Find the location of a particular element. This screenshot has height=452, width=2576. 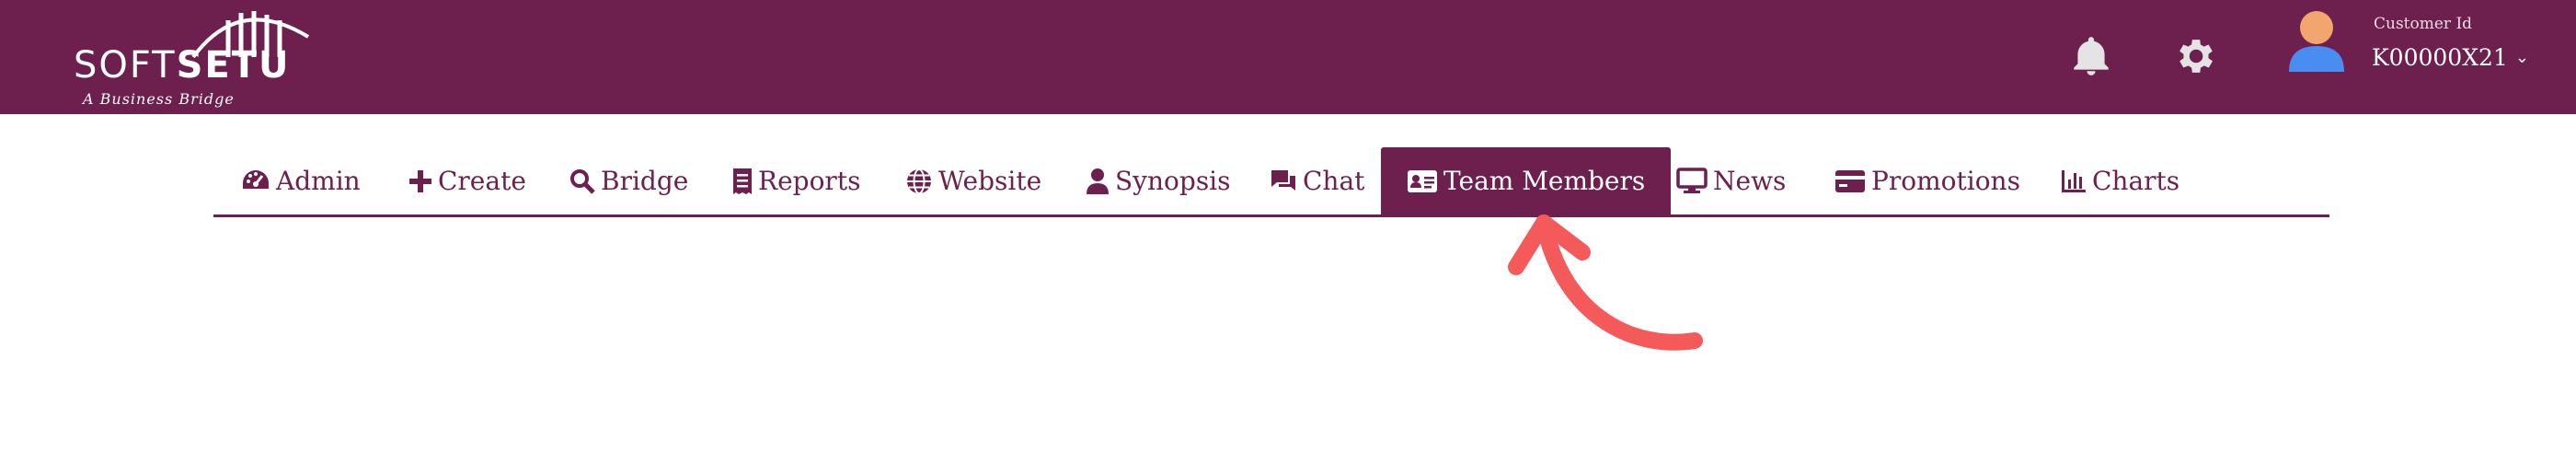

tab-label: Reports is located at coordinates (809, 181).